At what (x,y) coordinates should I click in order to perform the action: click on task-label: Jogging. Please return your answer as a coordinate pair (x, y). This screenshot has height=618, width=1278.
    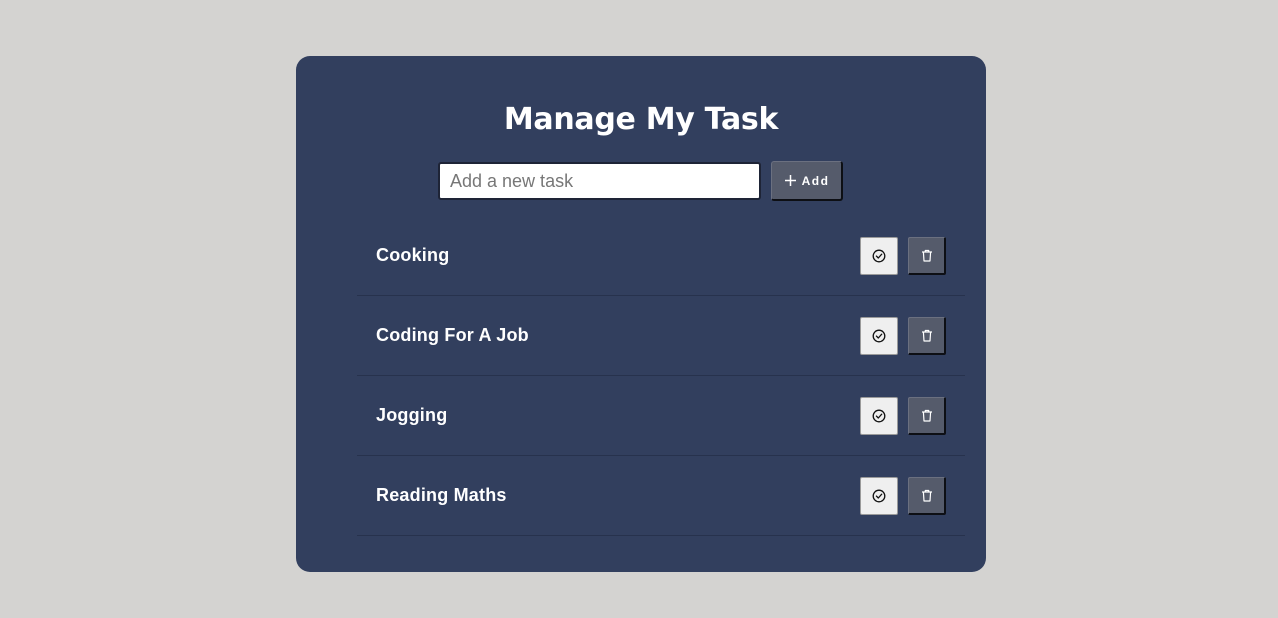
    Looking at the image, I should click on (412, 415).